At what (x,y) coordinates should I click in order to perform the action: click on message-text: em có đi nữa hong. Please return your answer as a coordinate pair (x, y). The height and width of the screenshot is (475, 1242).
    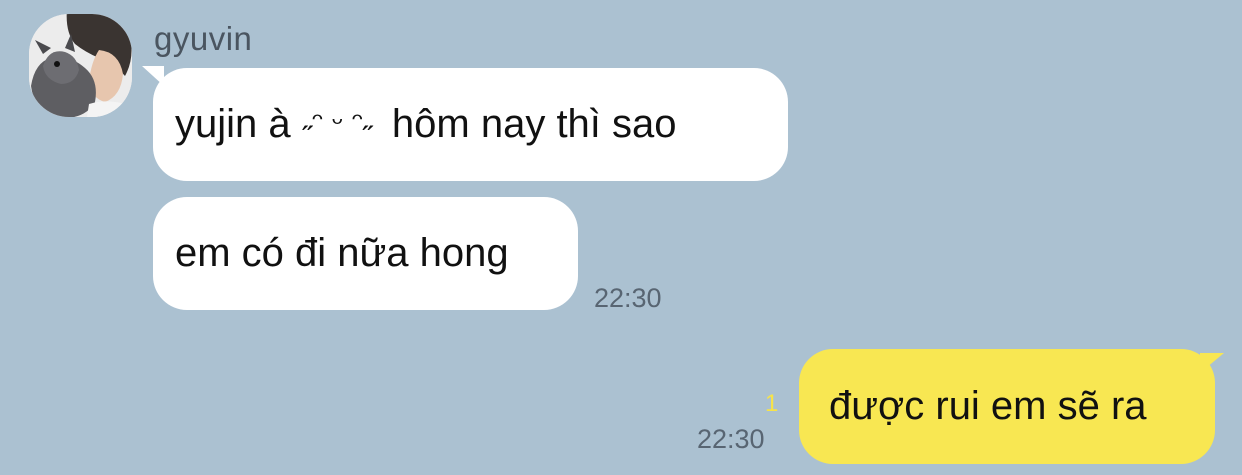
    Looking at the image, I should click on (342, 253).